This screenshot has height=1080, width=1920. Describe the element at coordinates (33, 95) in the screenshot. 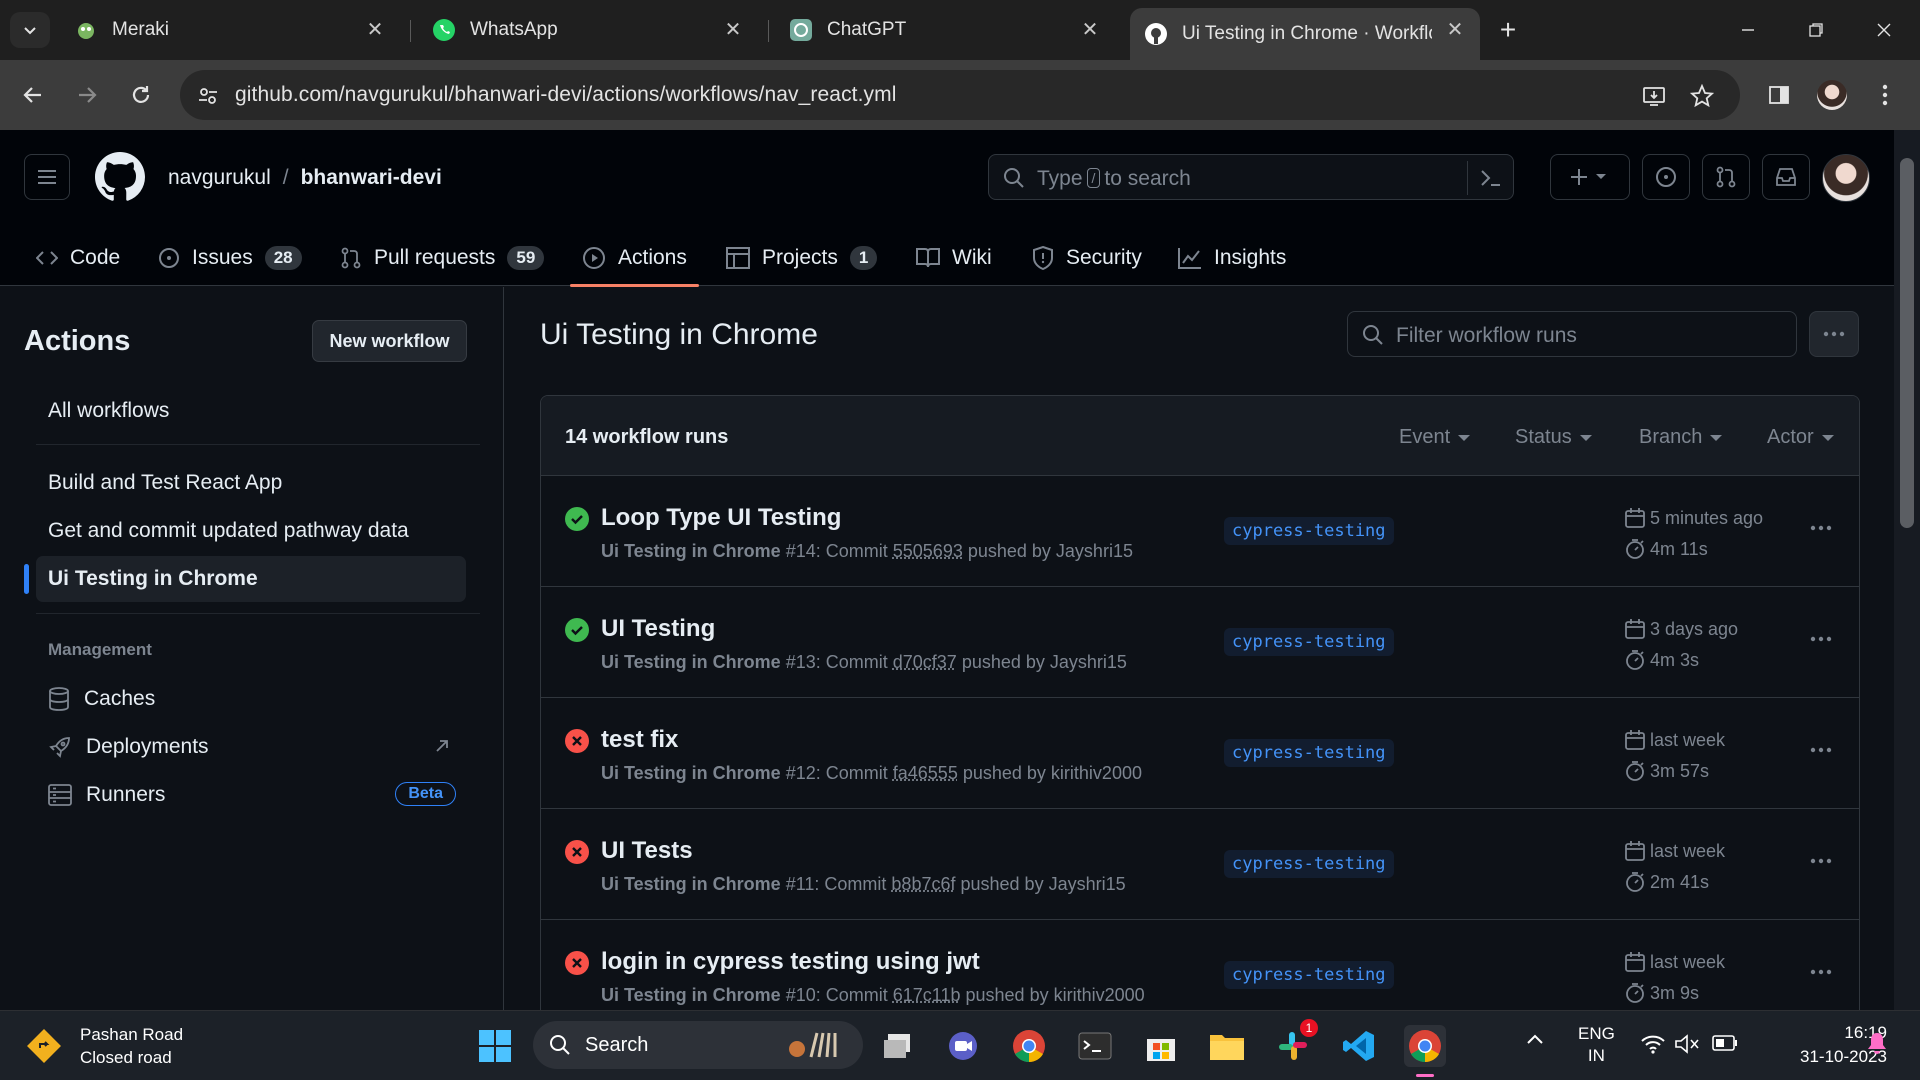

I see `back-arrow-icon` at that location.